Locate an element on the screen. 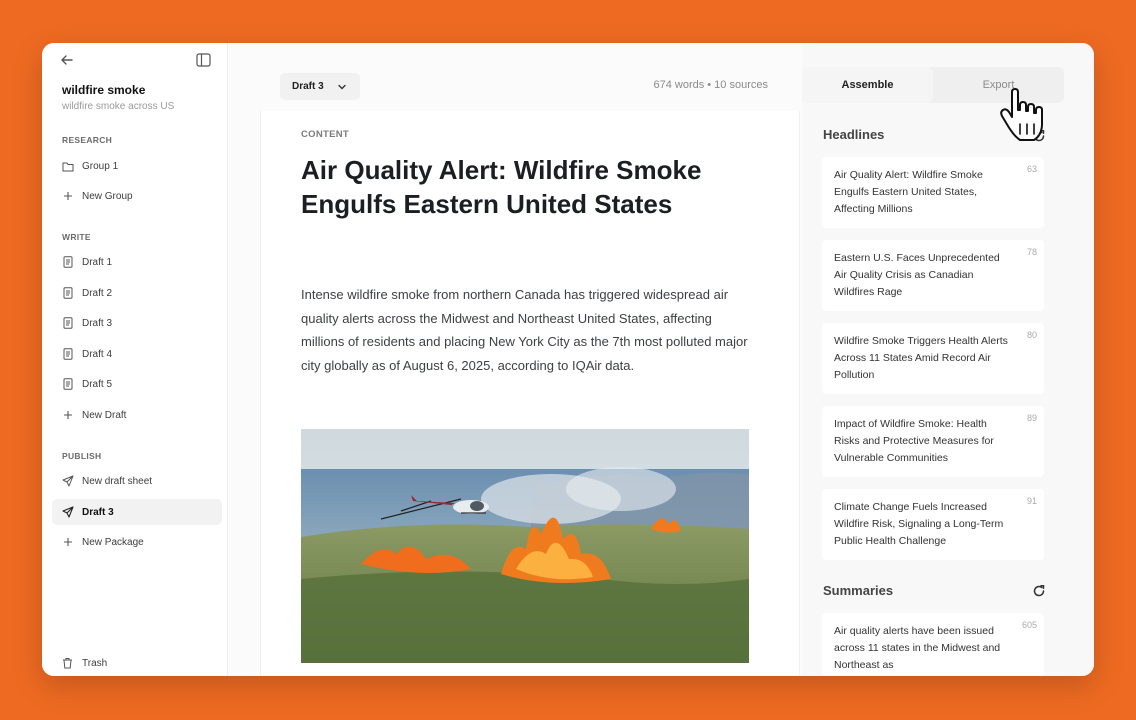 This screenshot has width=1136, height=720. sidebar-item-draft-4: Draft 4 is located at coordinates (137, 354).